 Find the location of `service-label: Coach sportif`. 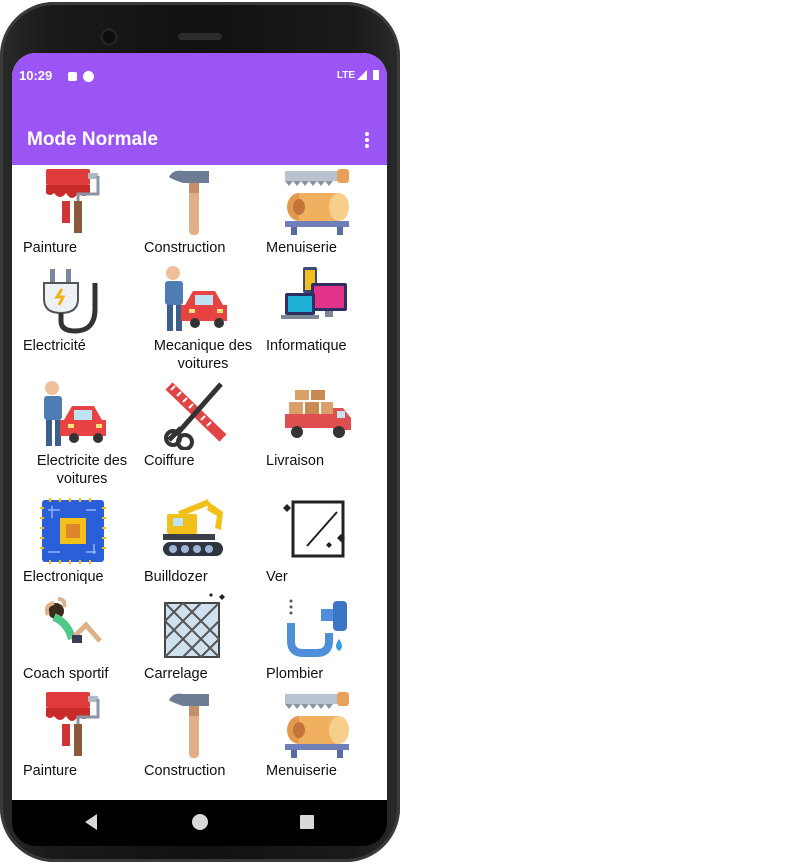

service-label: Coach sportif is located at coordinates (66, 674).